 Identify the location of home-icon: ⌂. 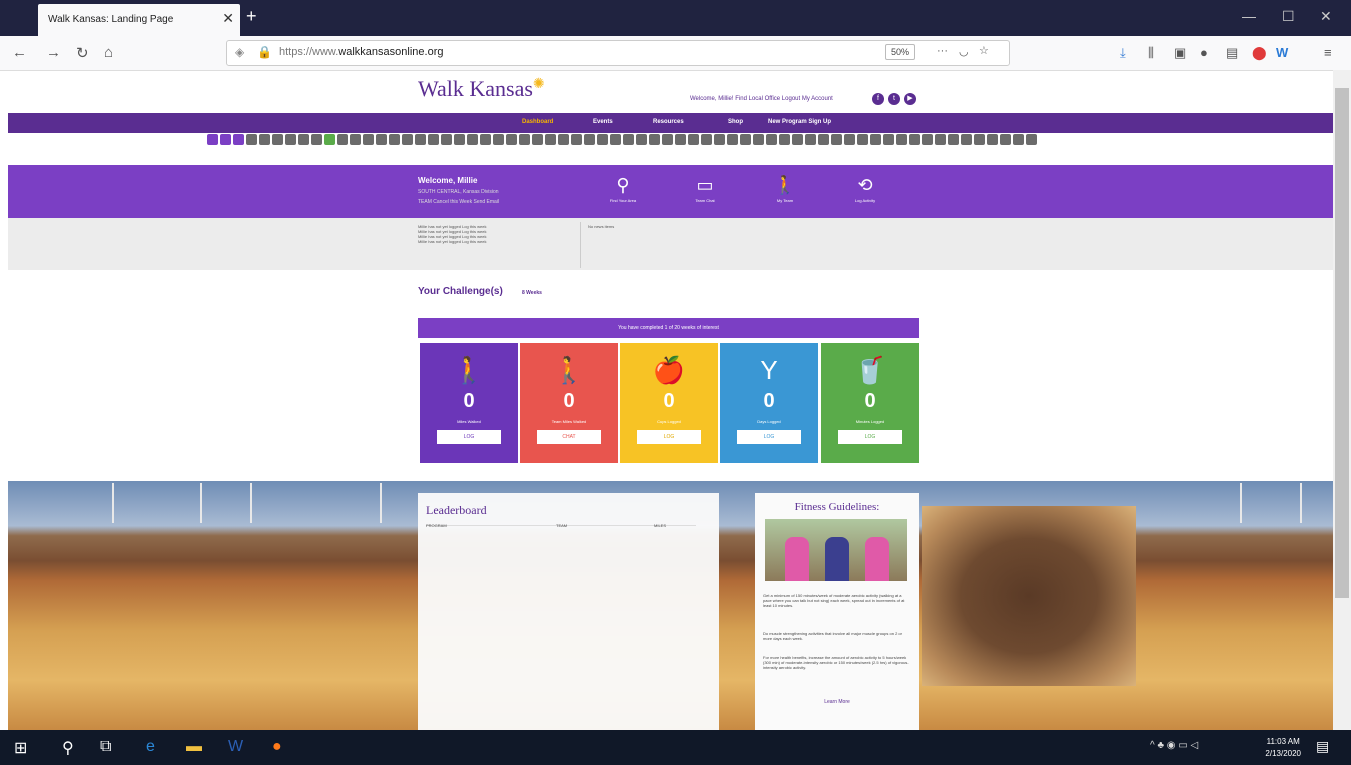
(108, 52).